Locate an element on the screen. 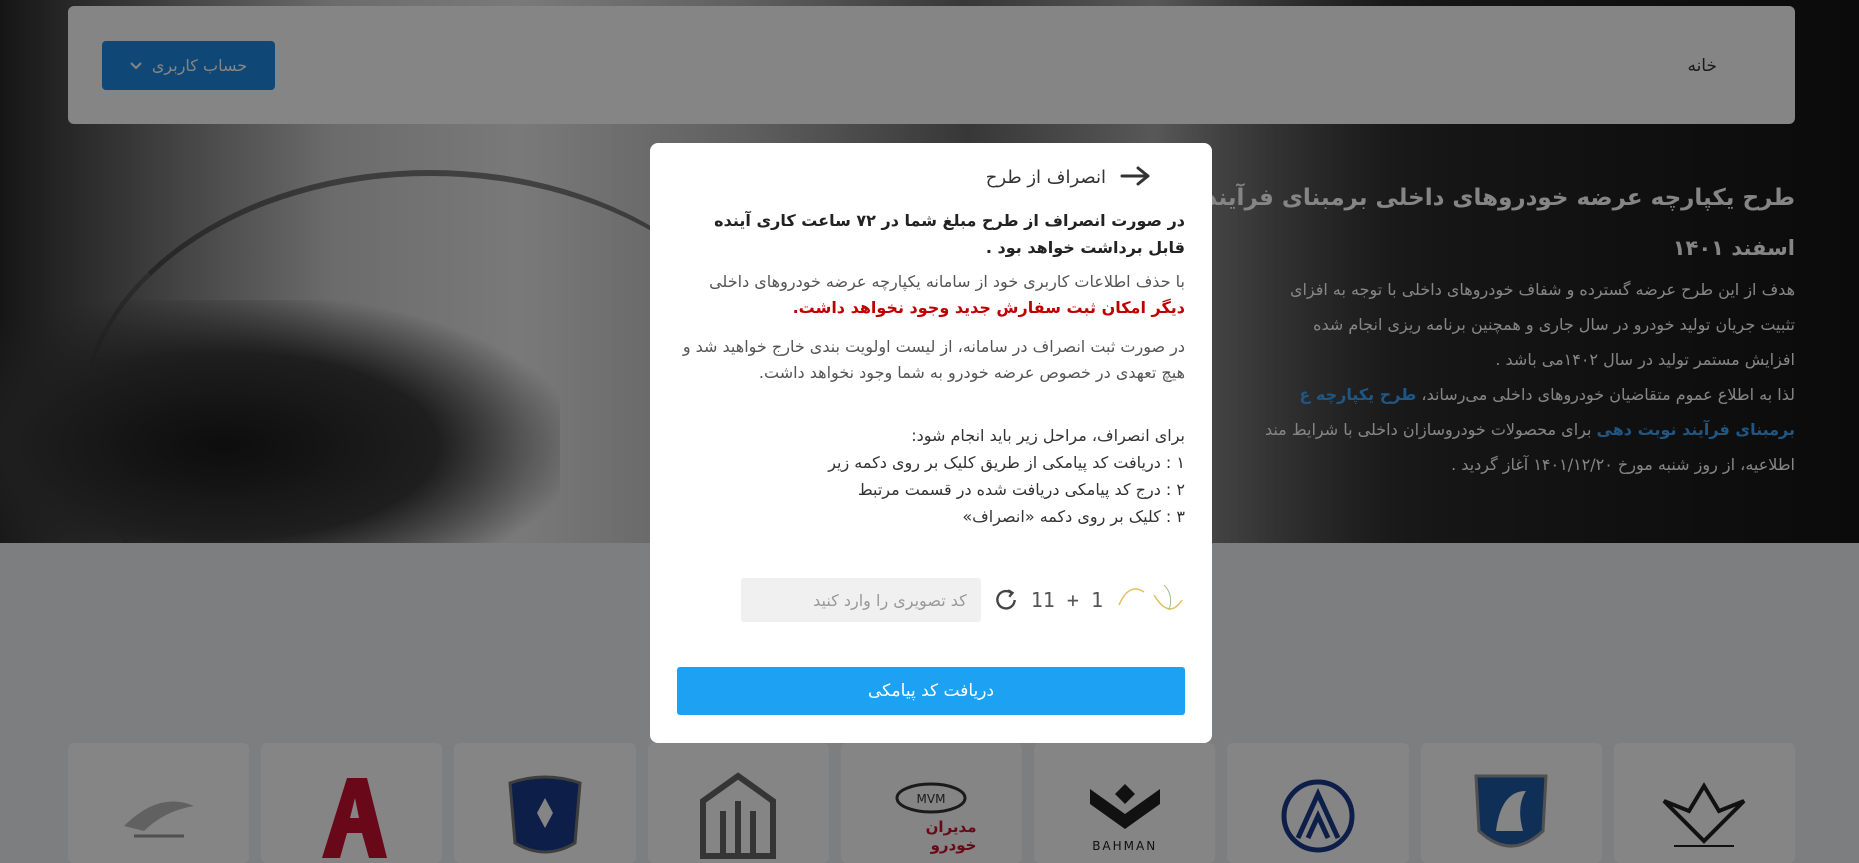 The width and height of the screenshot is (1859, 863). get-sms-code-button: دریافت کد پیامکی is located at coordinates (931, 691).